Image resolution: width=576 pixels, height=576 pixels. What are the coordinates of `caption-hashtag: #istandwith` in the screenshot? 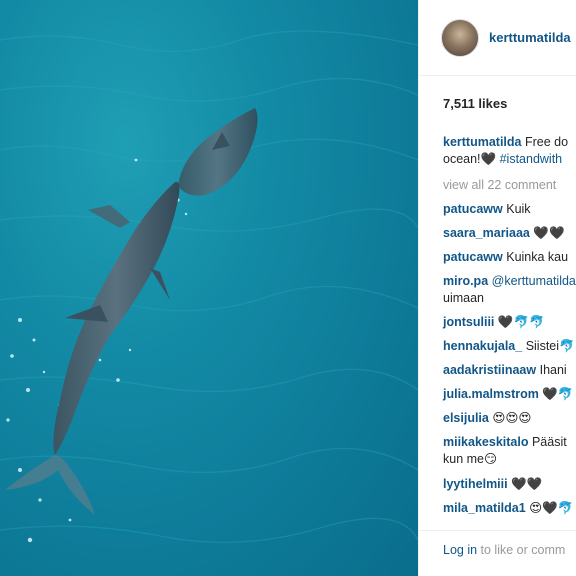 It's located at (531, 159).